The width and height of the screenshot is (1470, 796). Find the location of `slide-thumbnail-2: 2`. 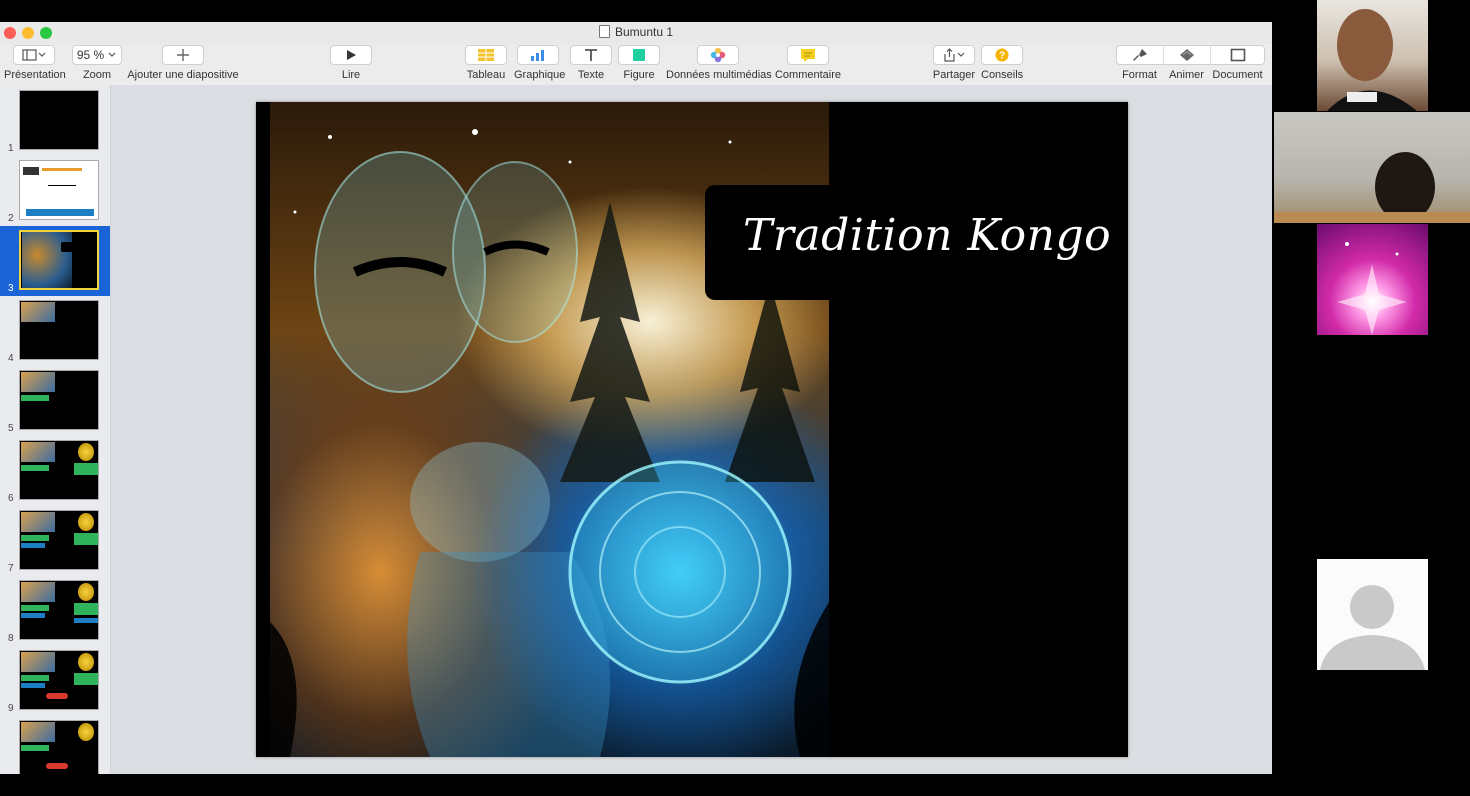

slide-thumbnail-2: 2 is located at coordinates (55, 191).